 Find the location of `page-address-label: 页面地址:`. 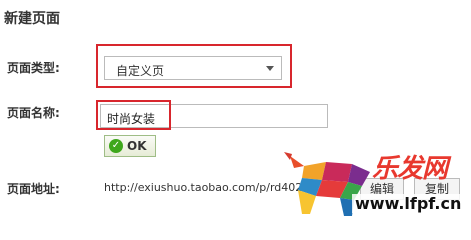

page-address-label: 页面地址: is located at coordinates (33, 189).